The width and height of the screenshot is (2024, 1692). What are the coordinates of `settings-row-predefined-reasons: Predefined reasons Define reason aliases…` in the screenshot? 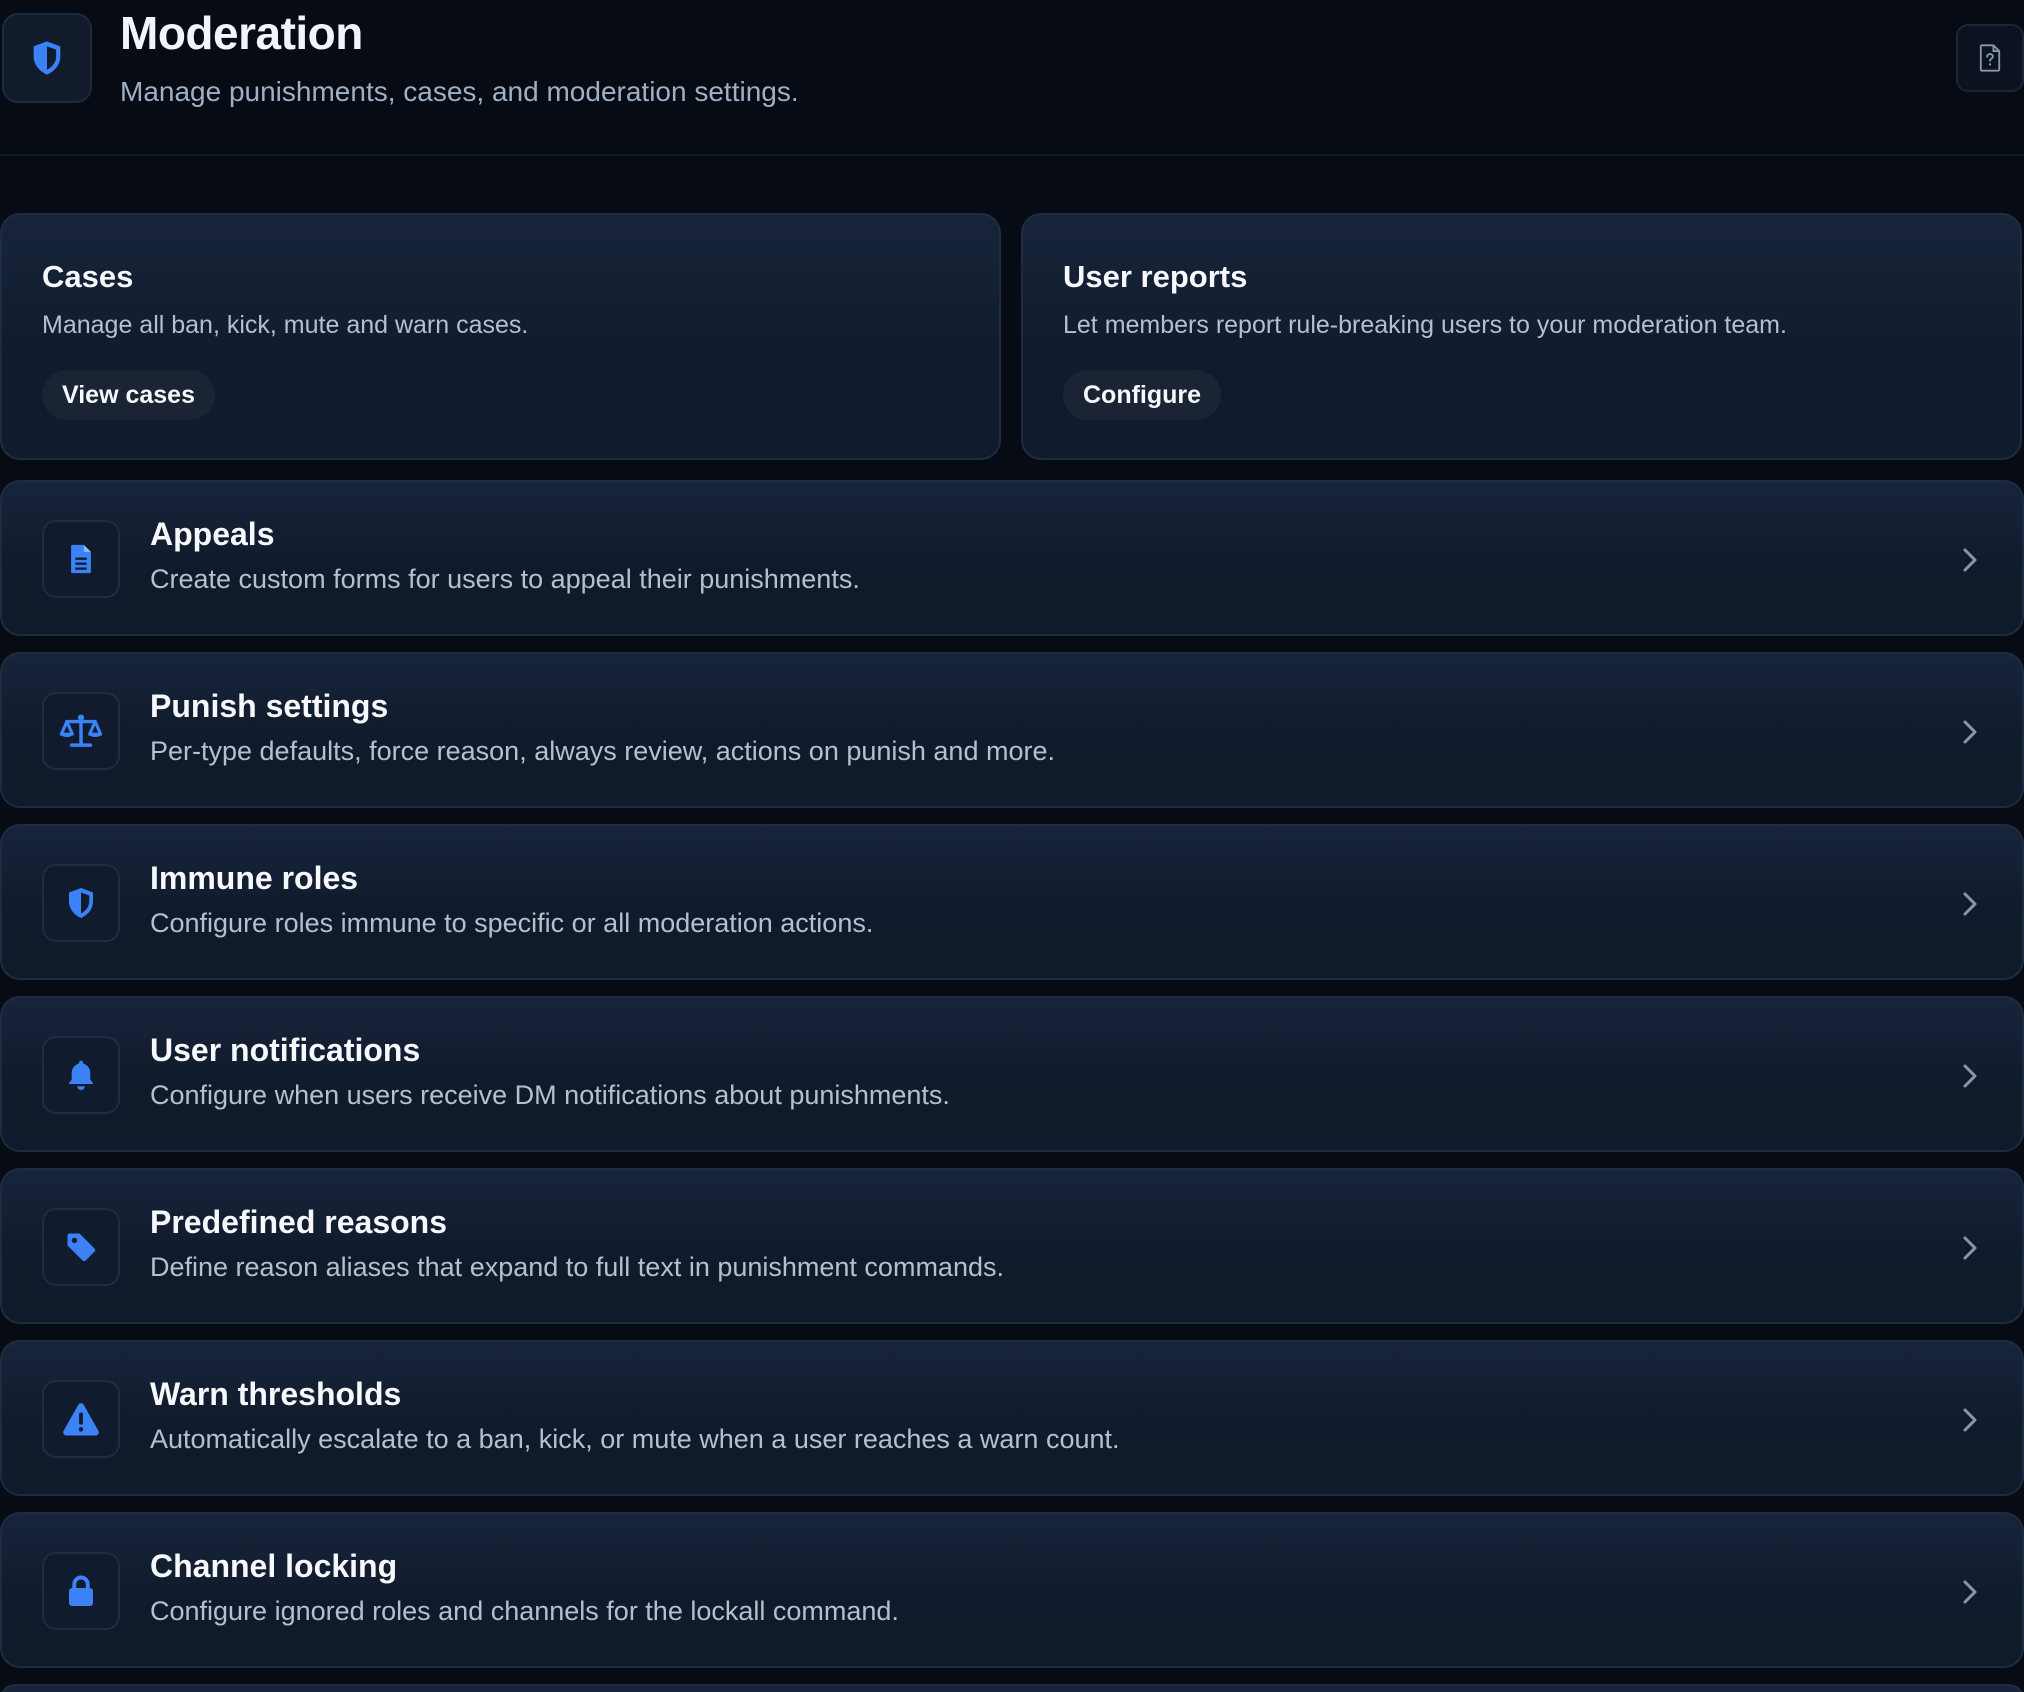 It's located at (1012, 1246).